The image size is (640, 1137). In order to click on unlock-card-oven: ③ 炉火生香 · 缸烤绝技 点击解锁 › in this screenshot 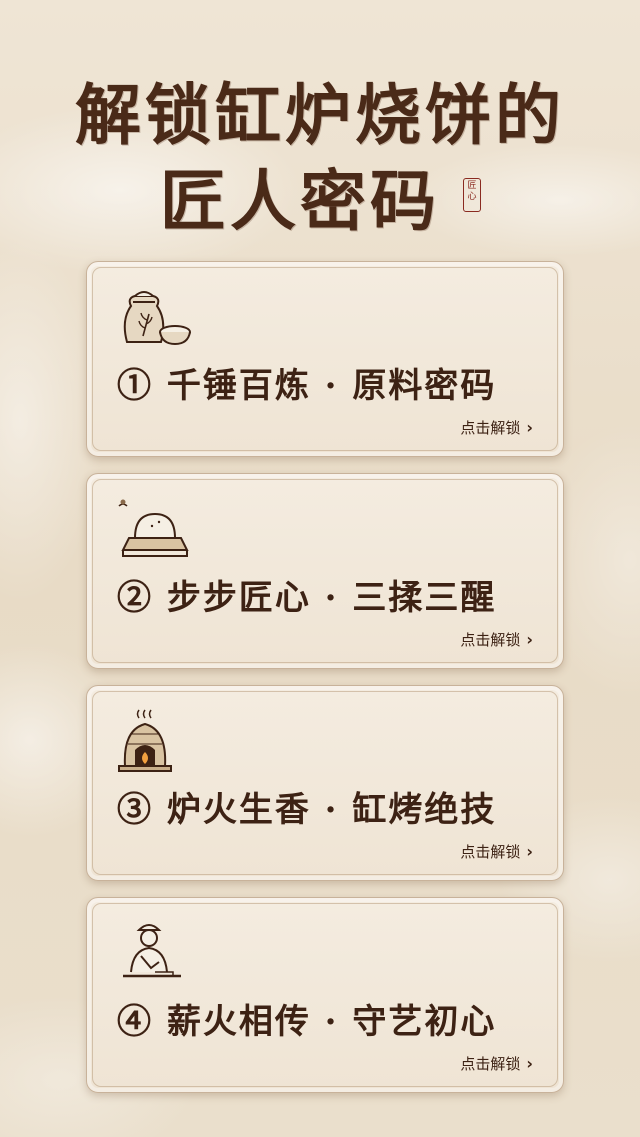, I will do `click(325, 783)`.